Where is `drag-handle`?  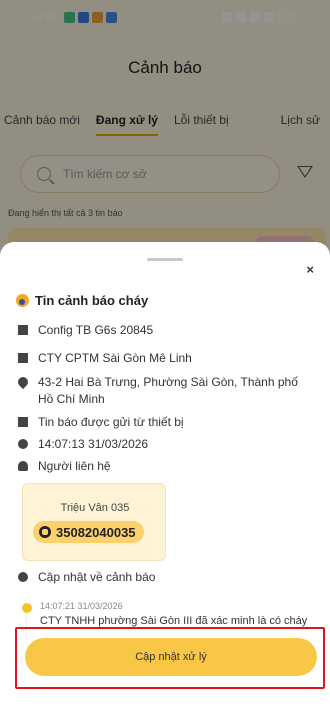 drag-handle is located at coordinates (165, 259).